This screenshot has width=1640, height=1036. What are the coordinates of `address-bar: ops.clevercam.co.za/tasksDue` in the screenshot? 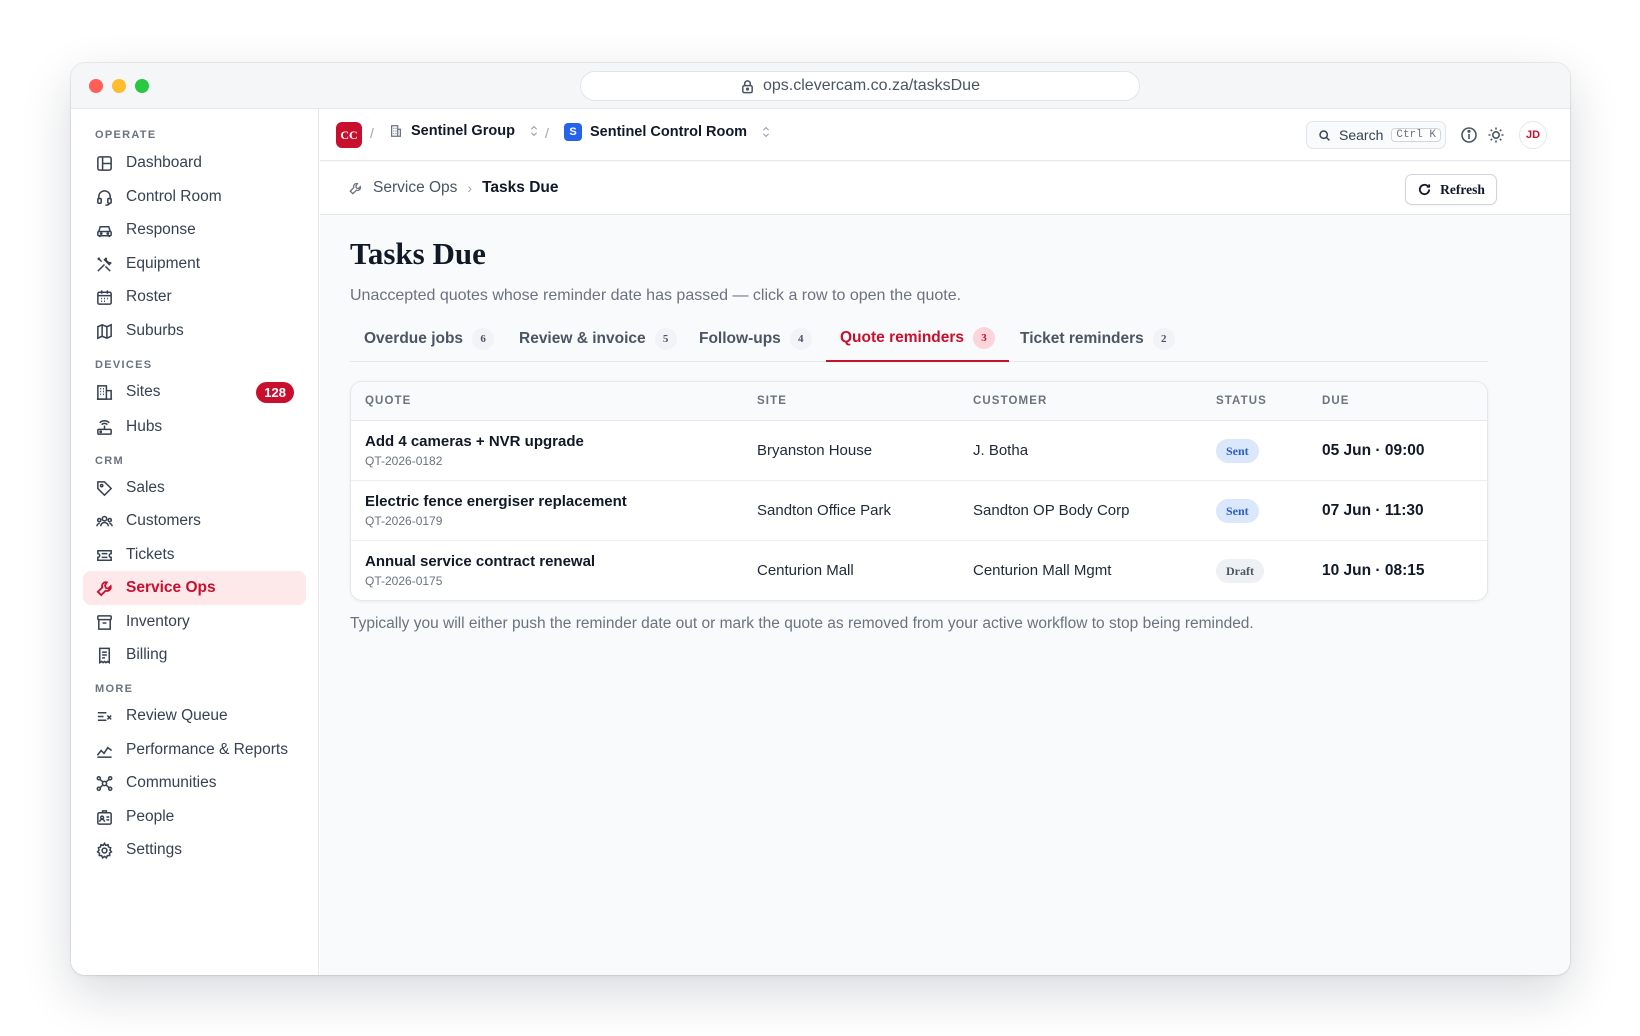 It's located at (860, 86).